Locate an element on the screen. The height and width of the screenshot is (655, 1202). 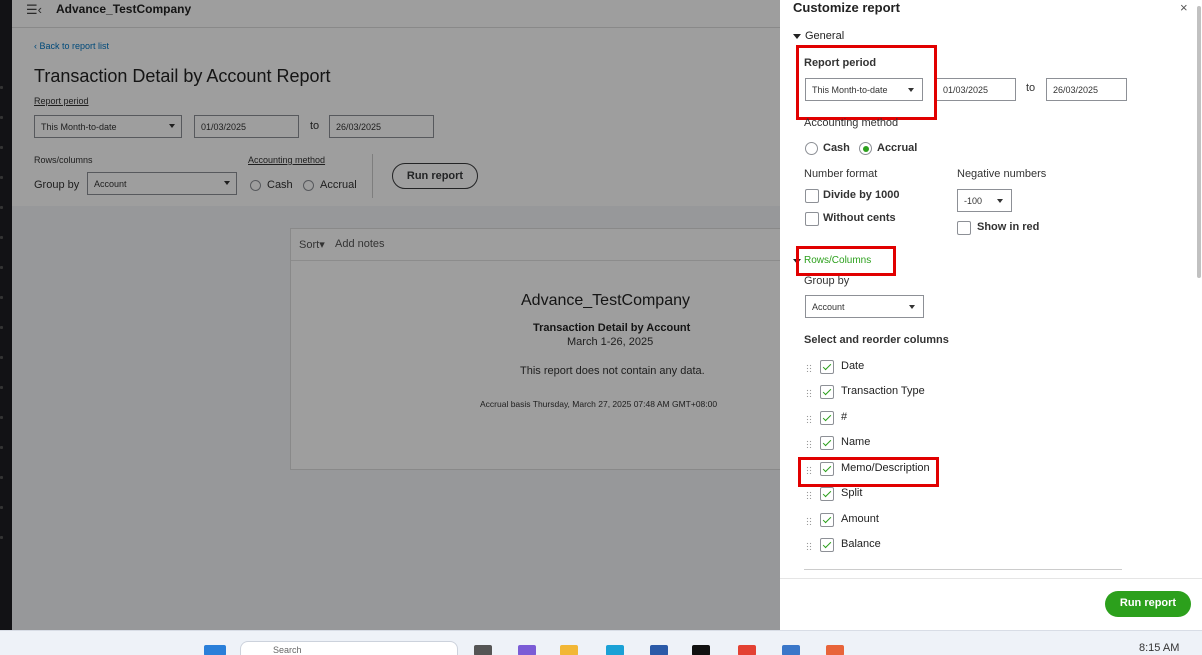
accounting-method-label: Accounting method is located at coordinates (851, 123).